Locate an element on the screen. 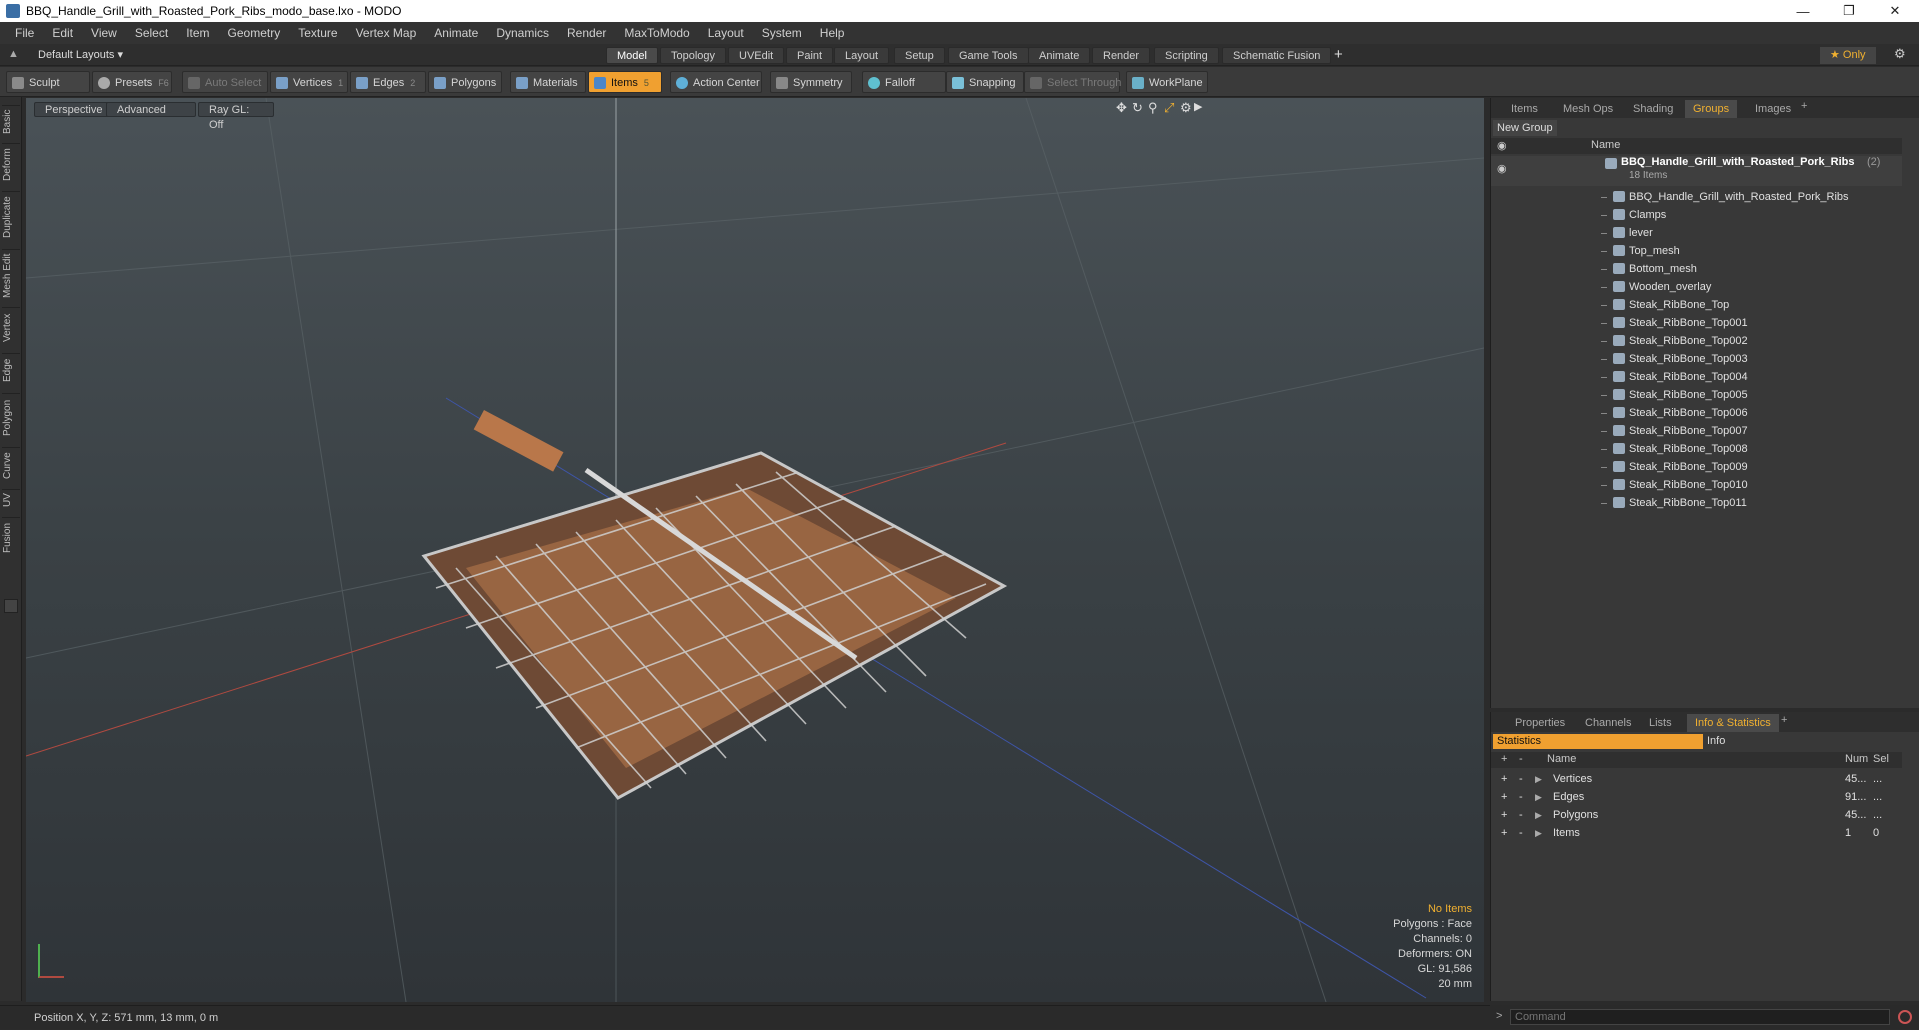 The height and width of the screenshot is (1030, 1919). layout-arrow-icon: ▲ is located at coordinates (13, 54).